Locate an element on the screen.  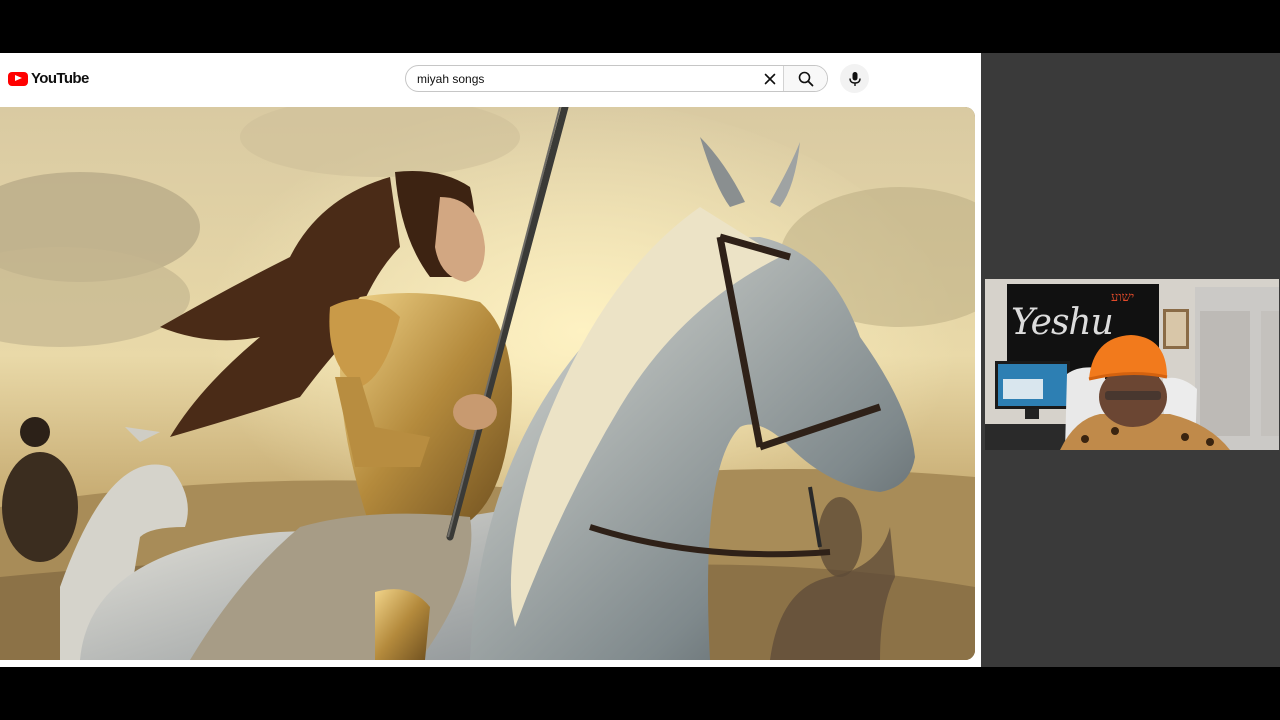
masthead: YouTube is located at coordinates (490, 79).